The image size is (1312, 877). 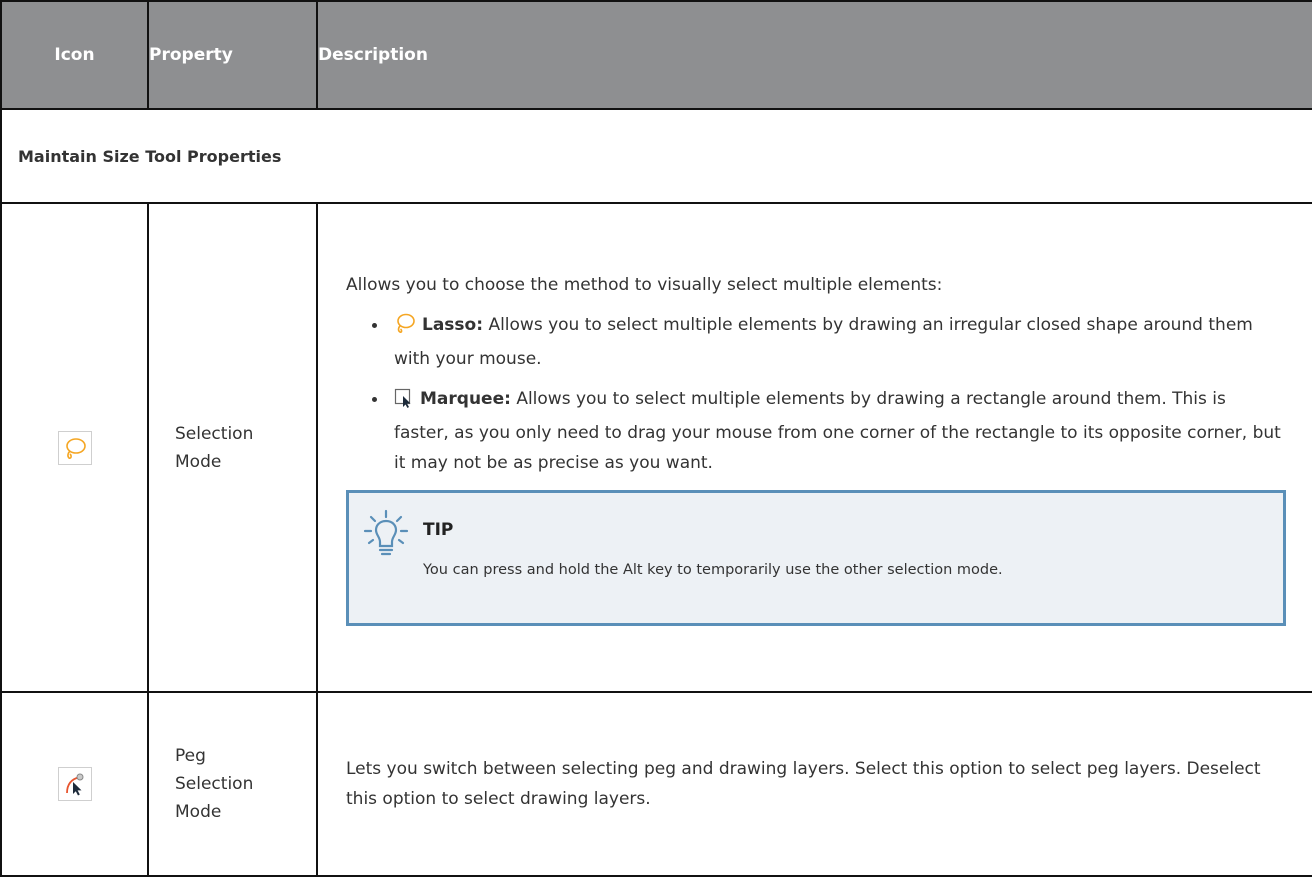 I want to click on header-description: Description, so click(x=814, y=55).